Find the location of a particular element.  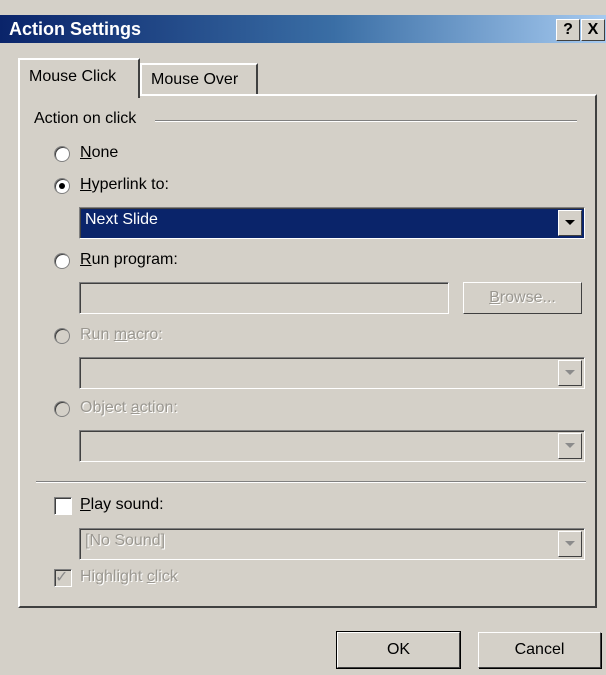

sound-value: [No Sound] is located at coordinates (125, 540).